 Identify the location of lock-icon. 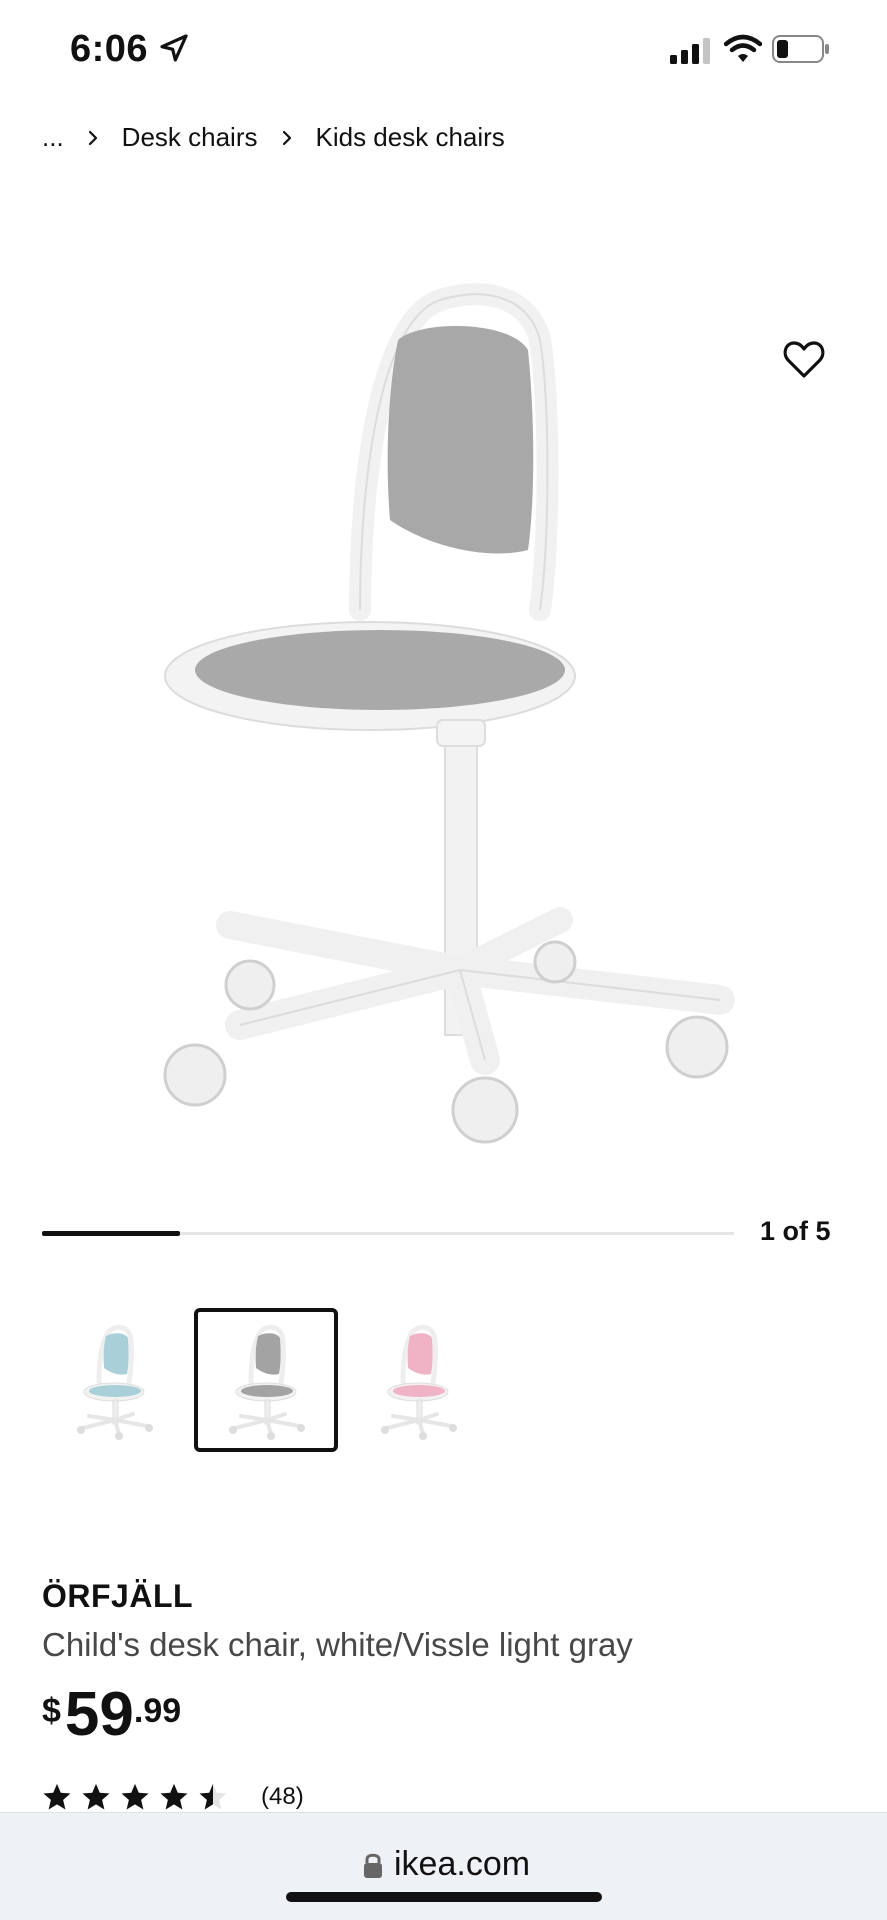
(373, 1865).